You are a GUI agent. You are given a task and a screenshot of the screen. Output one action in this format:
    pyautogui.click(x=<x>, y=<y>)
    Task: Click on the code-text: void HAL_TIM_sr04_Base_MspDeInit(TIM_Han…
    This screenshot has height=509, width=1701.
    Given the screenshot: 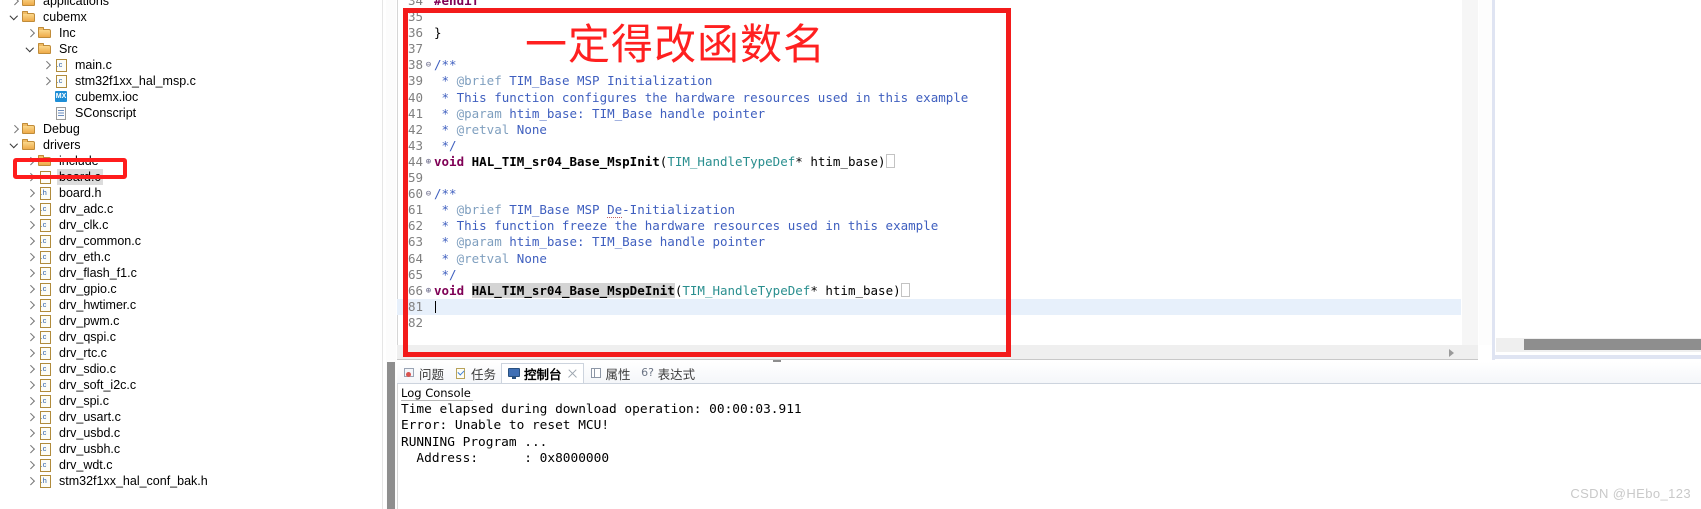 What is the action you would take?
    pyautogui.click(x=947, y=290)
    